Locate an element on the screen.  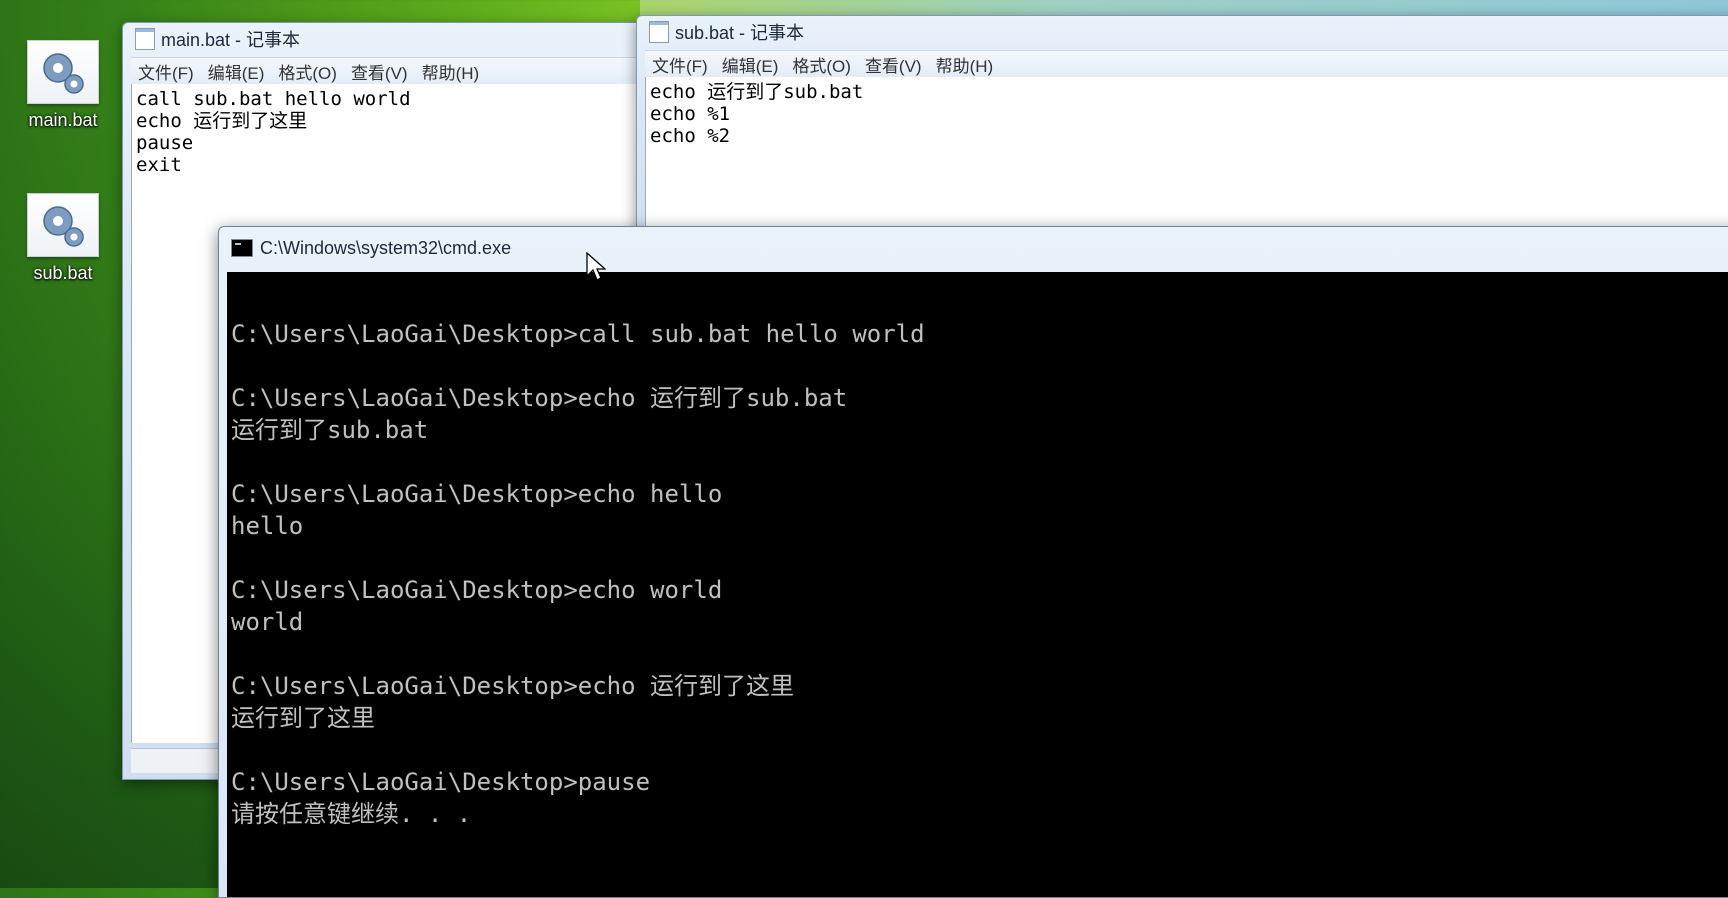
window-title: main.bat - 记事本 is located at coordinates (231, 40).